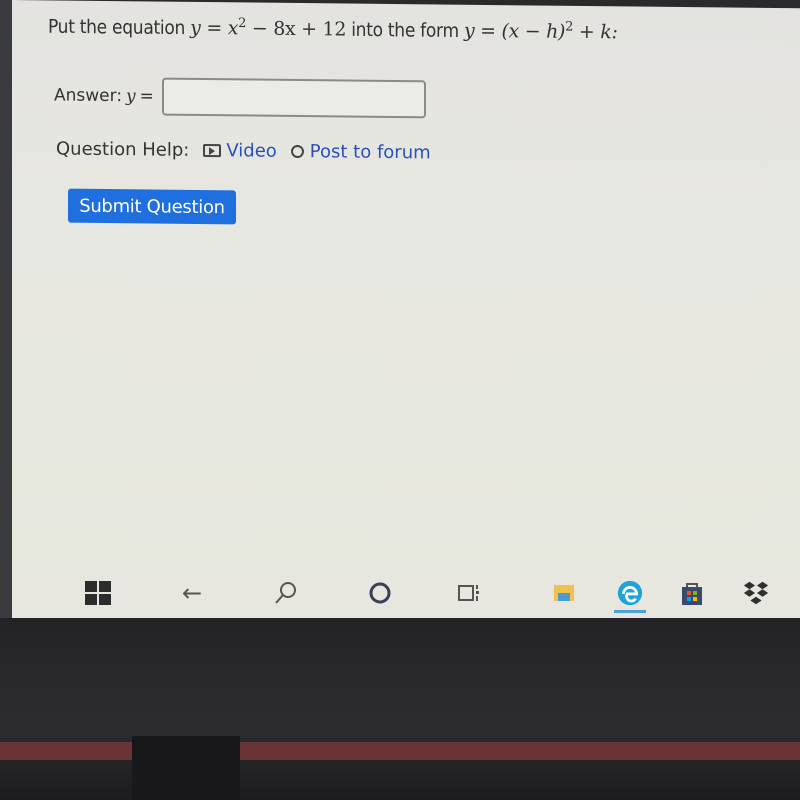 The image size is (800, 800). I want to click on windows-start-icon, so click(98, 593).